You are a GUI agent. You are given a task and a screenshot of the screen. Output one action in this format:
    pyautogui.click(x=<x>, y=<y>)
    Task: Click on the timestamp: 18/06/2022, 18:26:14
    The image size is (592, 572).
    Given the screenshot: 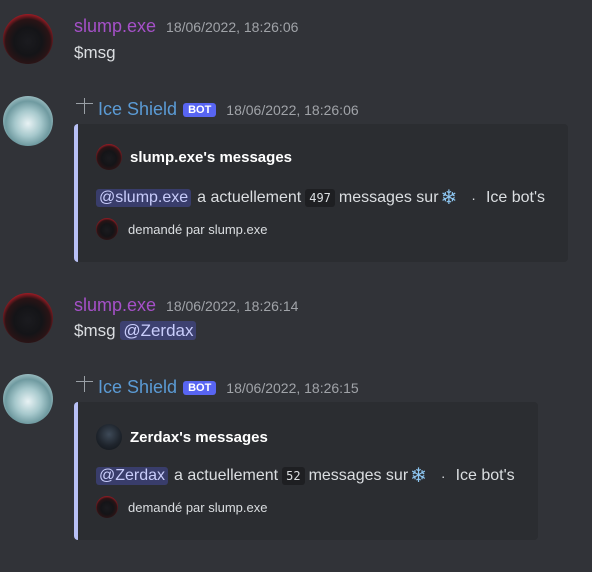 What is the action you would take?
    pyautogui.click(x=232, y=306)
    